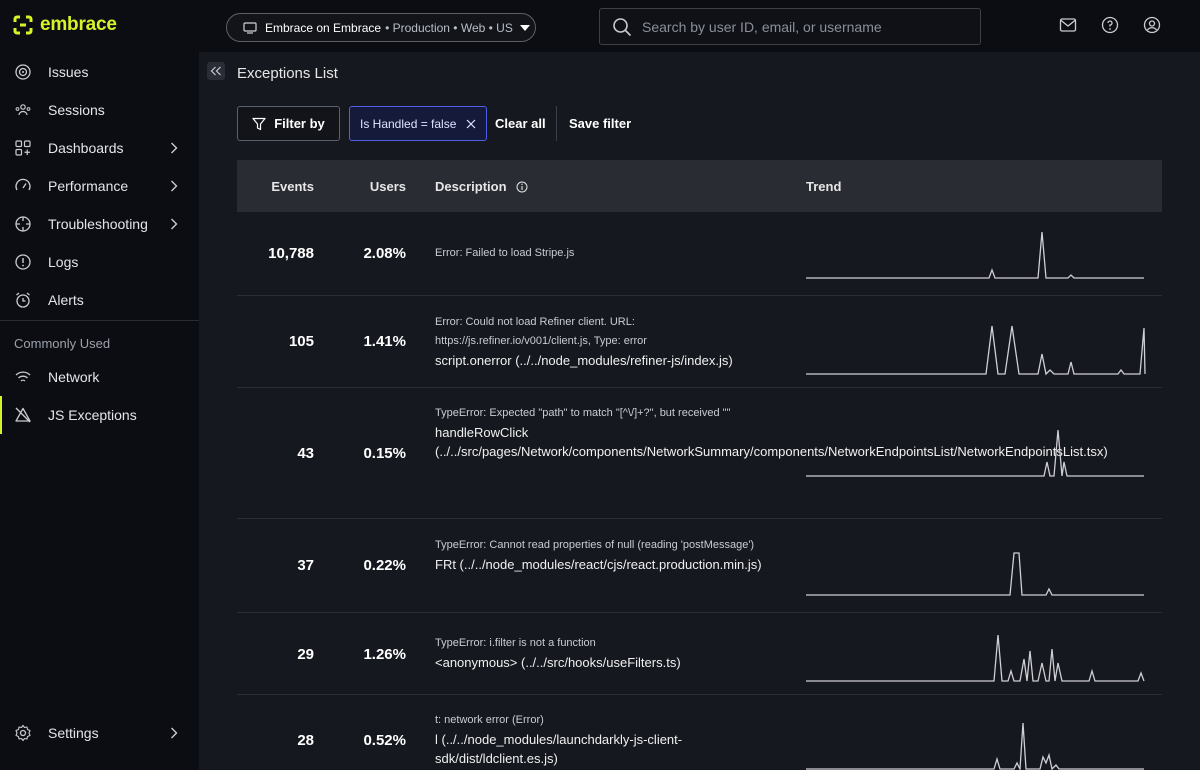 This screenshot has height=770, width=1200. I want to click on sidebar-divider, so click(99, 320).